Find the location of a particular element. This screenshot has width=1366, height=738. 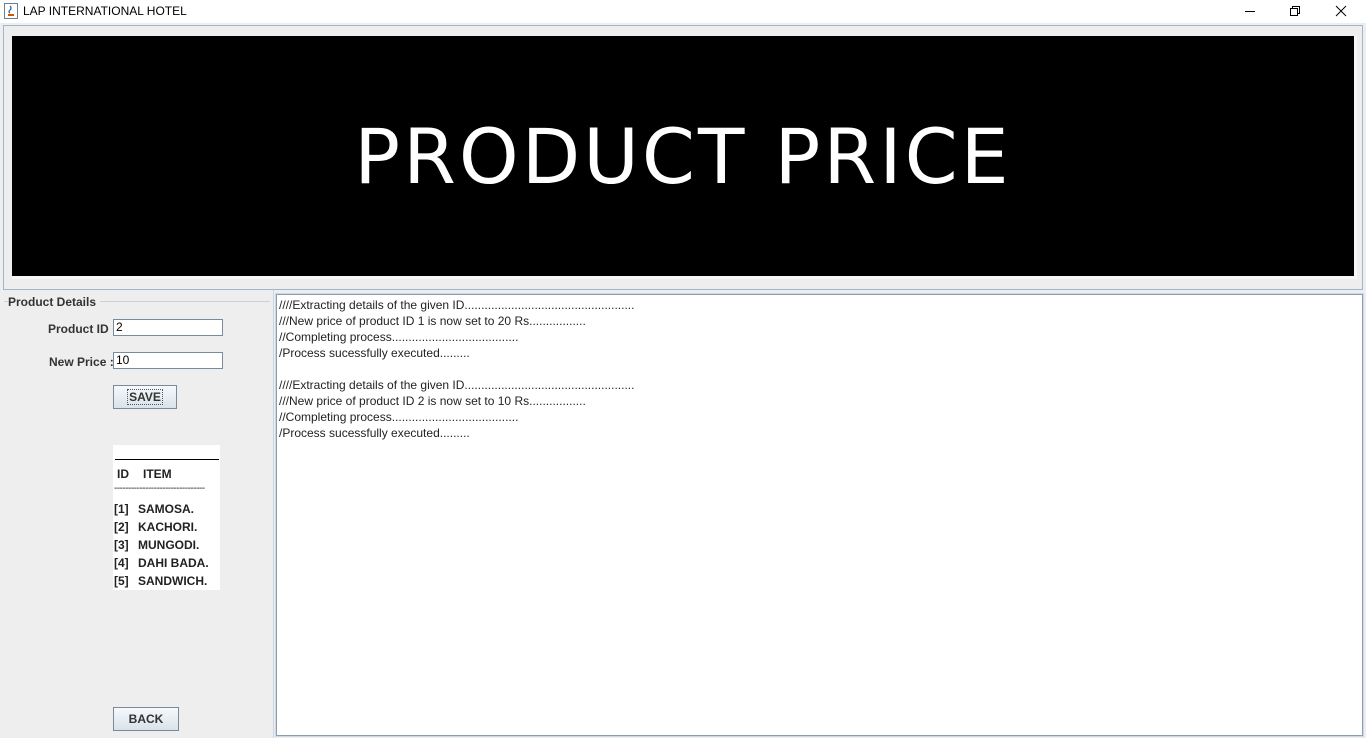

list-rule is located at coordinates (167, 459).